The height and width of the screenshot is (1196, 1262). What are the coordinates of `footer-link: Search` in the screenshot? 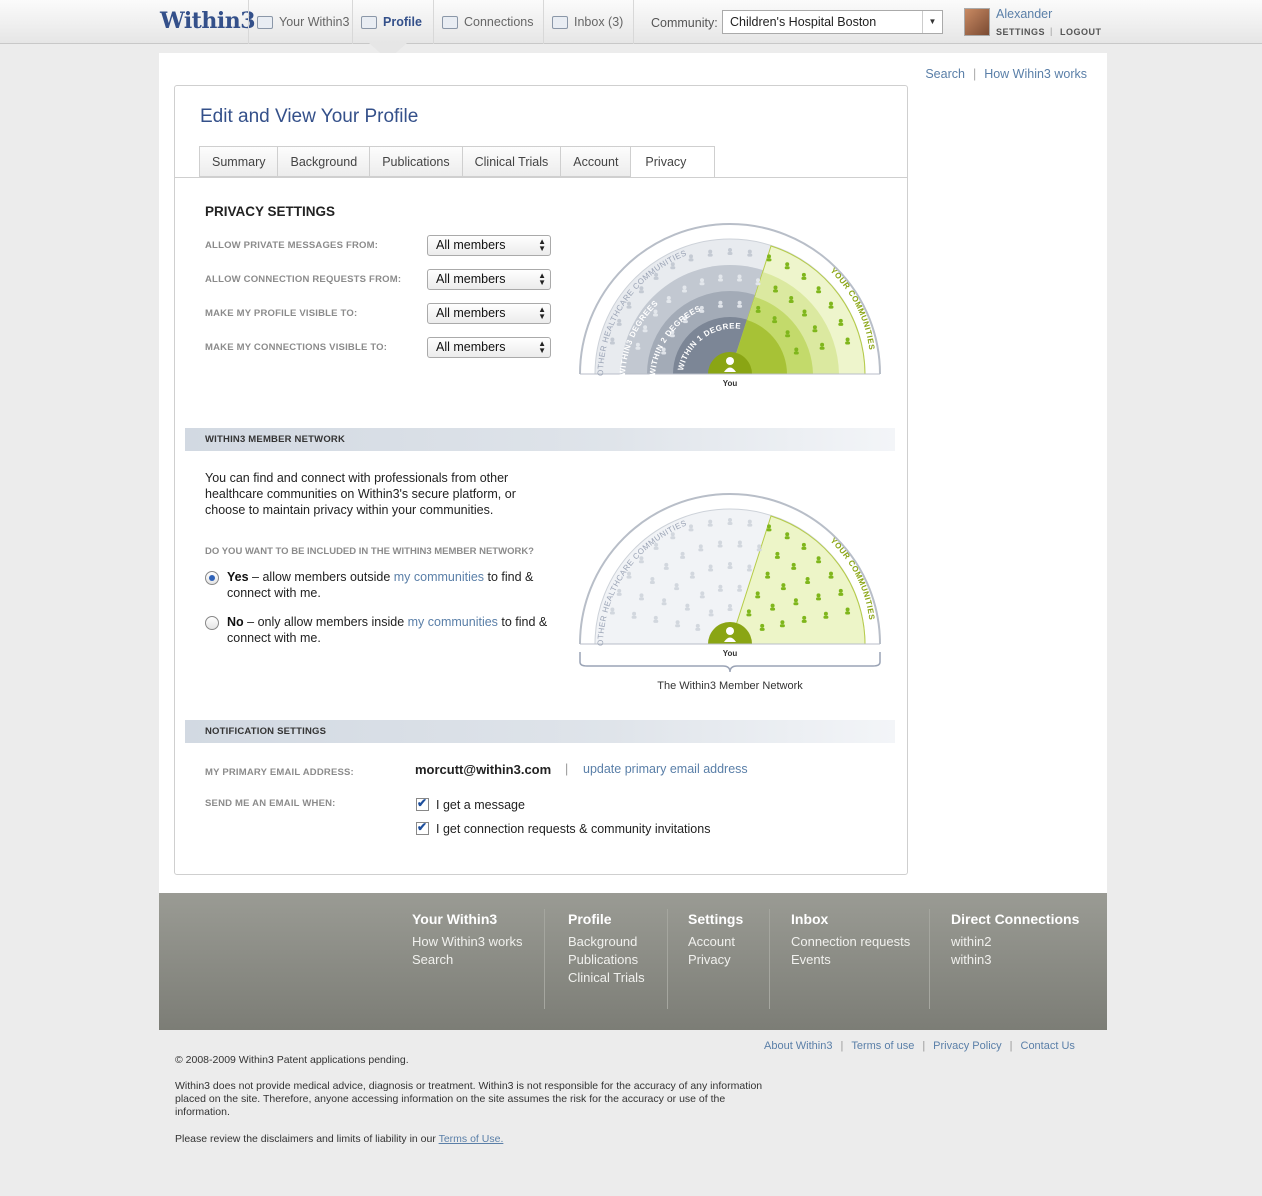 It's located at (467, 960).